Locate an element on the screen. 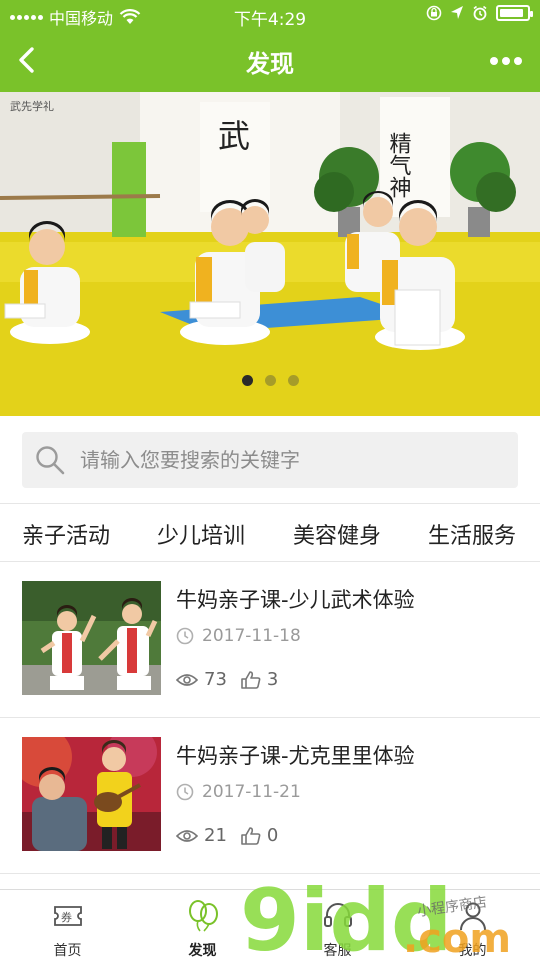 The height and width of the screenshot is (960, 540). category-bar: 亲子活动 少儿培训 美容健身 生活服务 is located at coordinates (270, 533).